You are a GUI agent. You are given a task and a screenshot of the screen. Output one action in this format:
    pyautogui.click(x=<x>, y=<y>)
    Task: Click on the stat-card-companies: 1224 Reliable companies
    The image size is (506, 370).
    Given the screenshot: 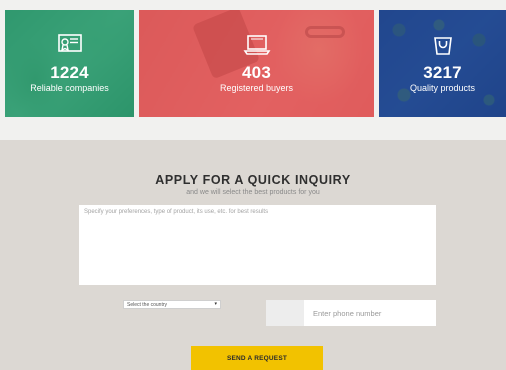 What is the action you would take?
    pyautogui.click(x=69, y=63)
    